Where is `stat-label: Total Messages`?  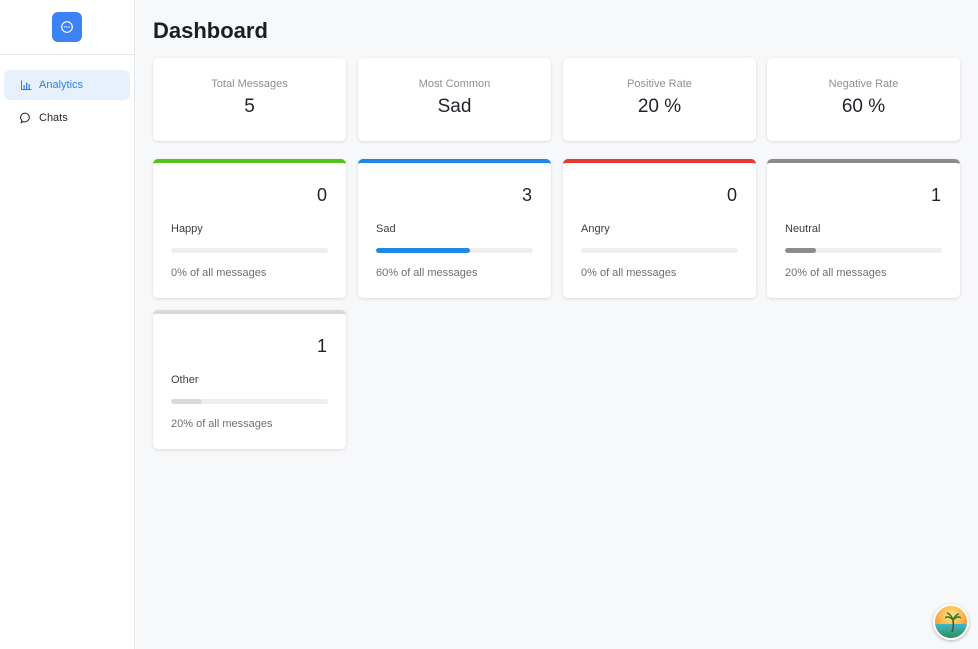 stat-label: Total Messages is located at coordinates (249, 84).